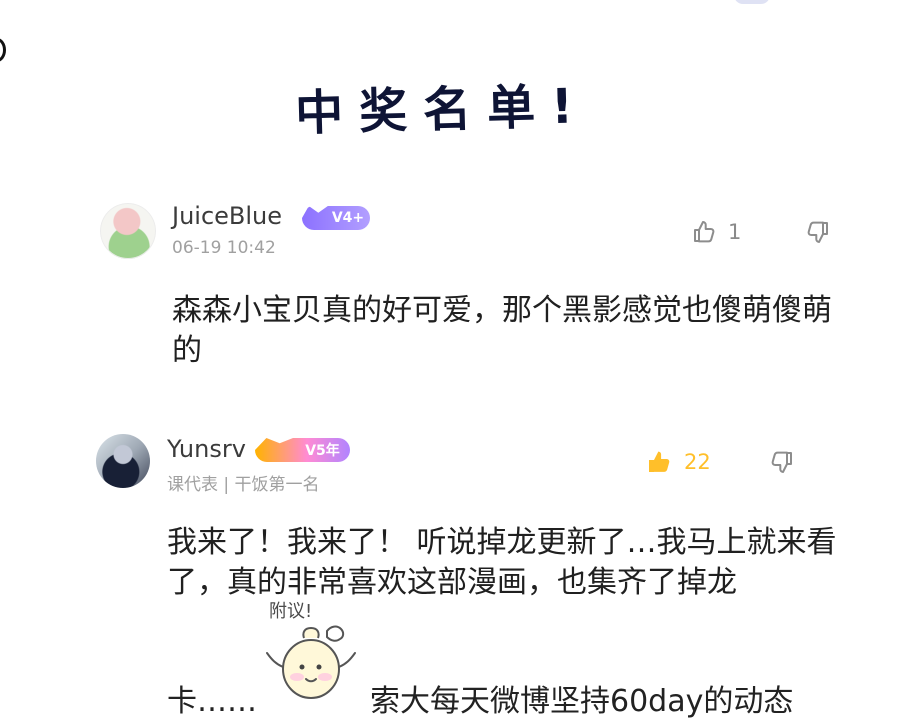  I want to click on sticker-caption: 附议!, so click(290, 611).